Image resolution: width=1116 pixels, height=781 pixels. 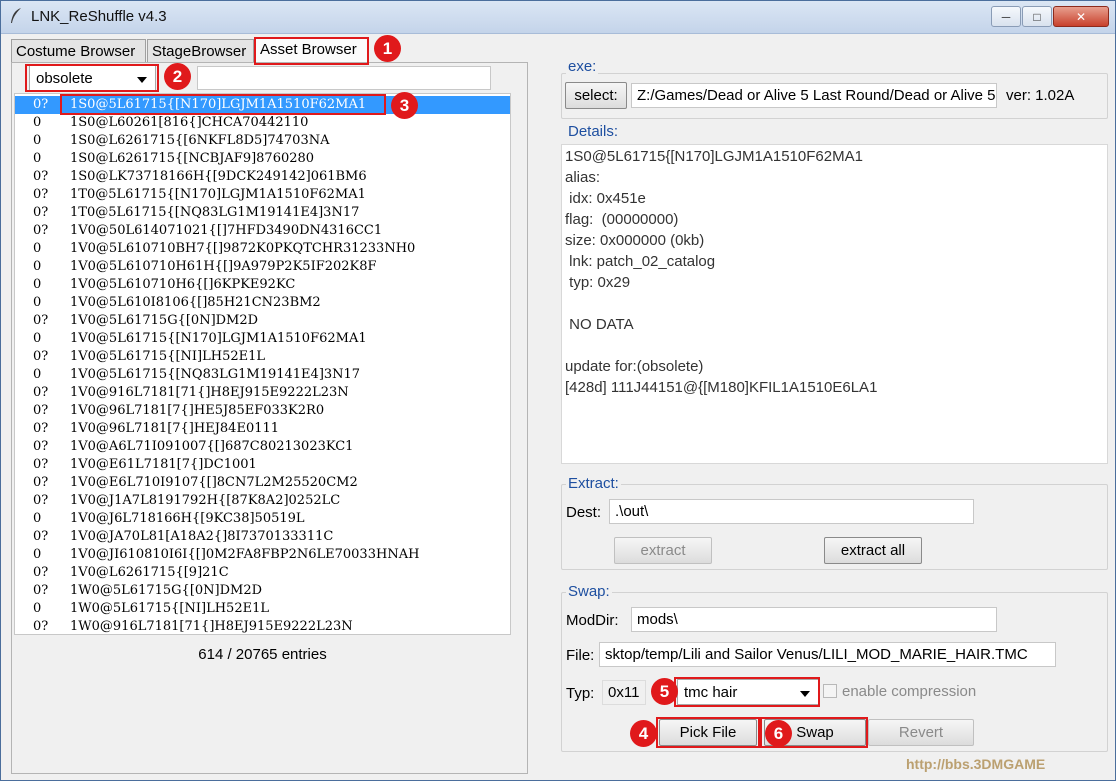 What do you see at coordinates (262, 123) in the screenshot?
I see `list-item: 0 1S0@L60261[816{]CHCA70442110` at bounding box center [262, 123].